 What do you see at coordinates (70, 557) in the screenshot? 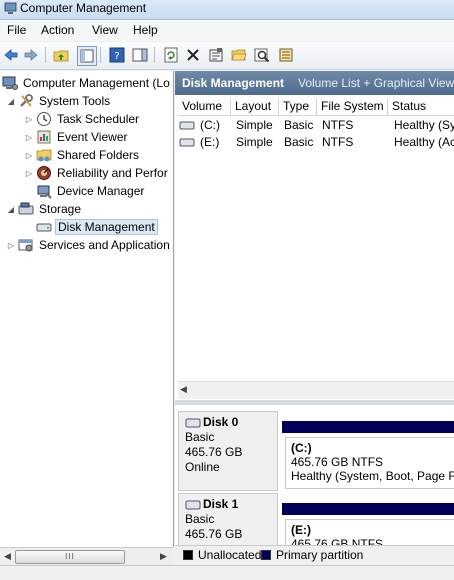
I see `scroll-thumb: III` at bounding box center [70, 557].